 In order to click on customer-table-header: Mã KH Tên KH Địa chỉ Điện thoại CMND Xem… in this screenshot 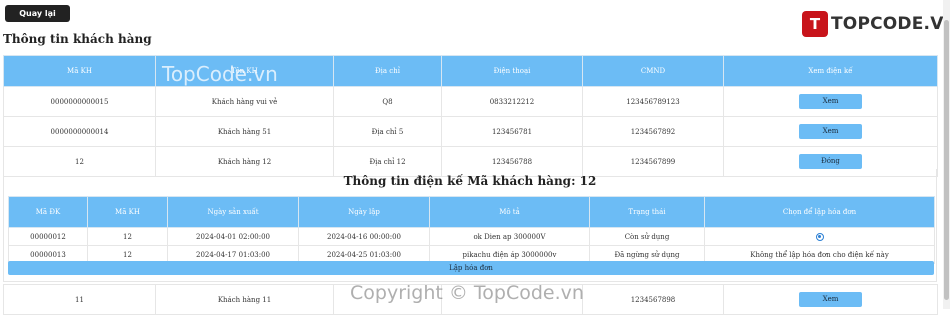, I will do `click(470, 71)`.